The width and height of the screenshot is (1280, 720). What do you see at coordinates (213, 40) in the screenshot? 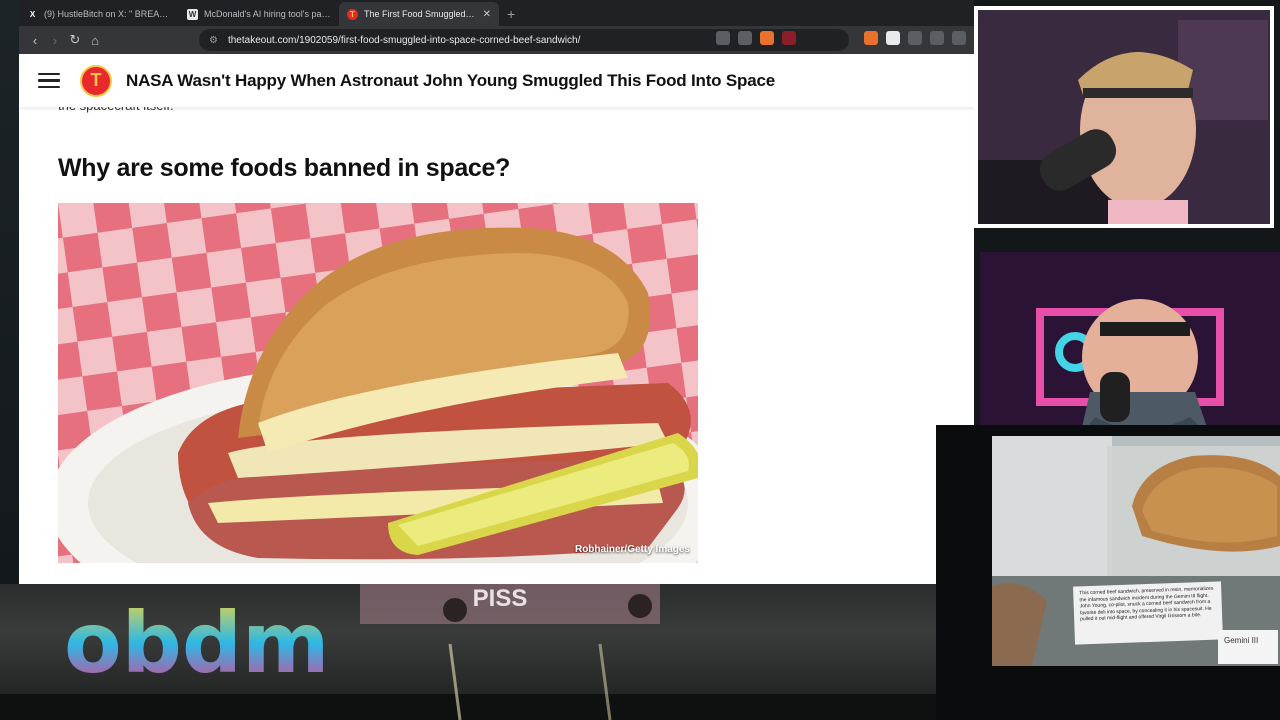
I see `site-info-icon: ⚙` at bounding box center [213, 40].